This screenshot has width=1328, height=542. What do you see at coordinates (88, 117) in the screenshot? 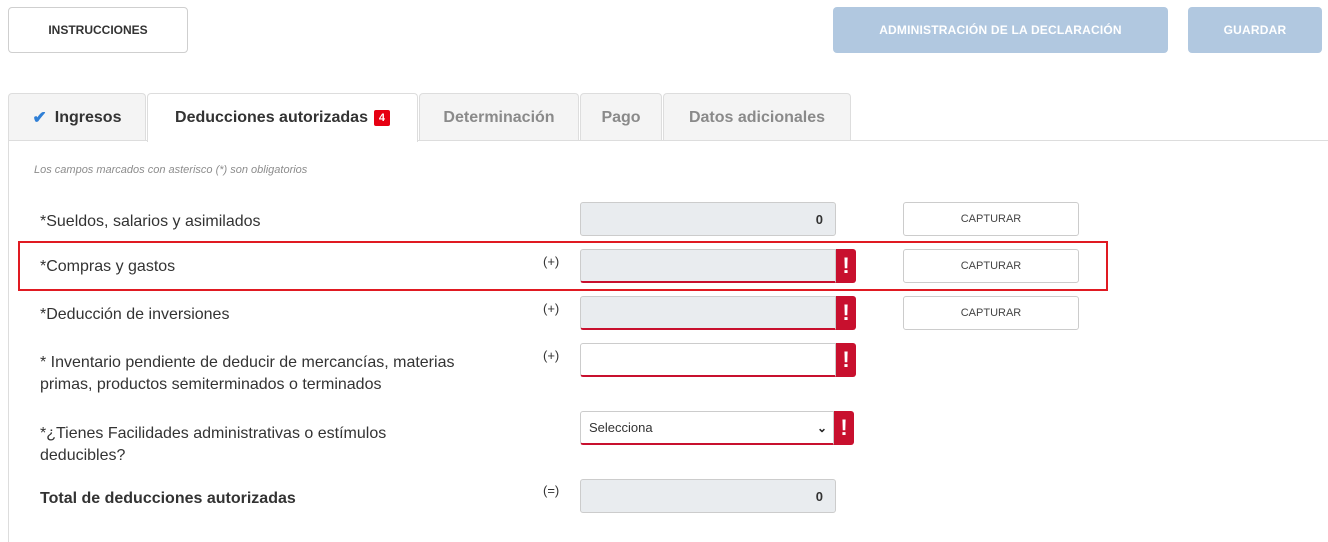
I see `tab-label: Ingresos` at bounding box center [88, 117].